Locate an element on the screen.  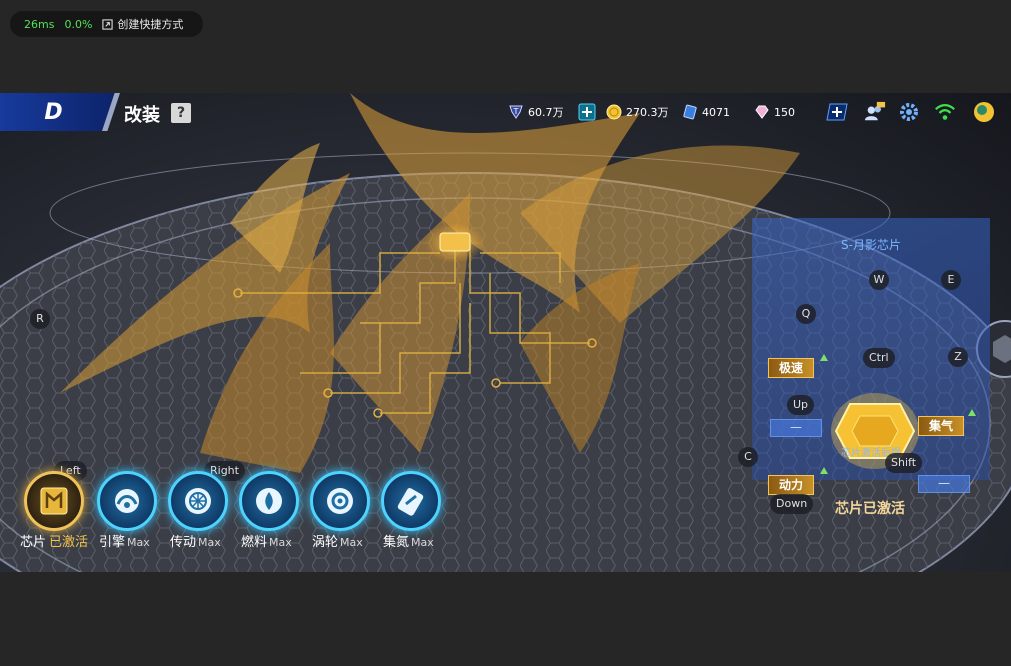
add-diamond-button is located at coordinates (837, 112).